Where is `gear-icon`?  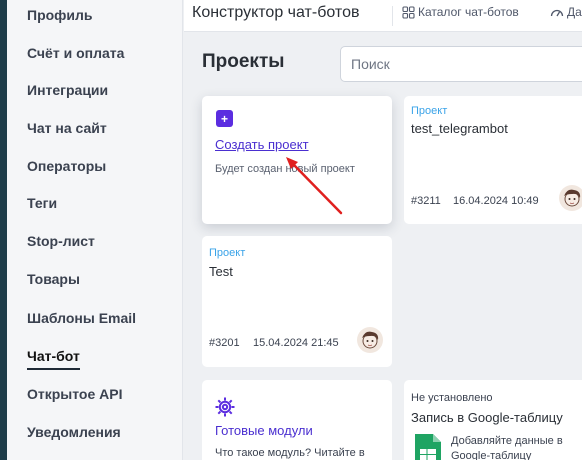
gear-icon is located at coordinates (225, 407).